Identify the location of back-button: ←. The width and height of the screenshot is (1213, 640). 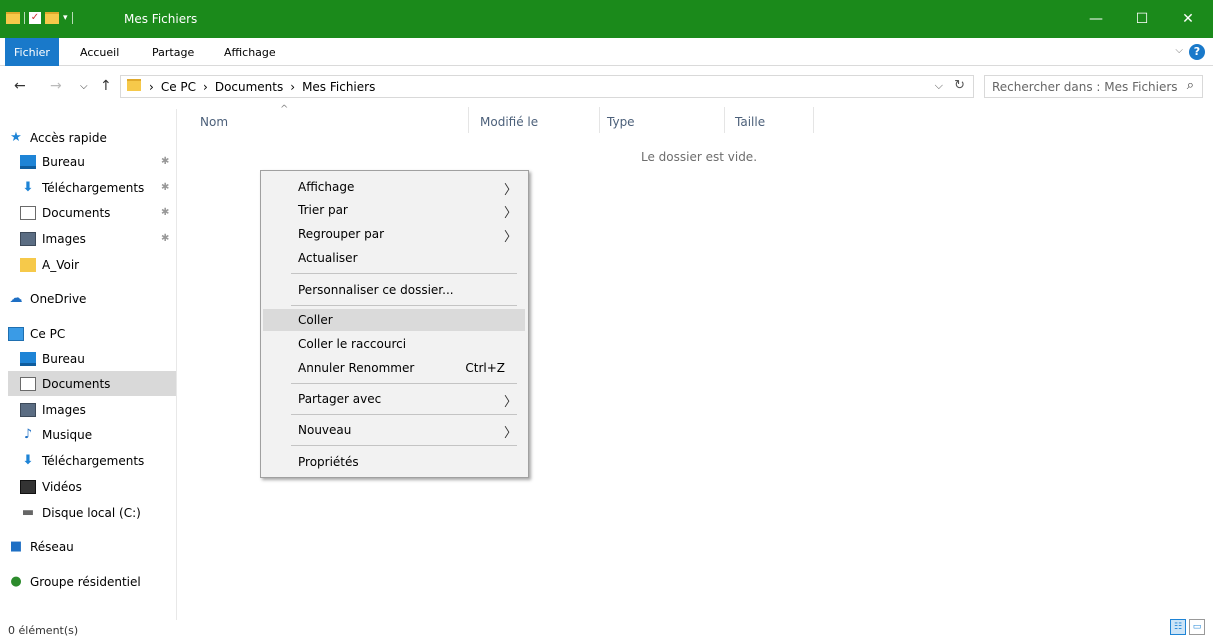
(20, 86).